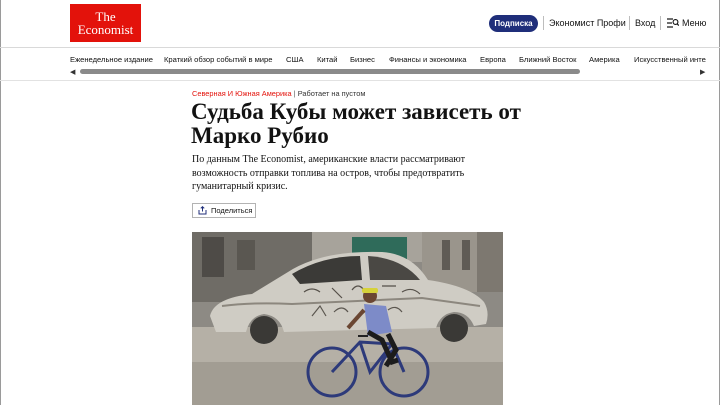 This screenshot has height=405, width=720. Describe the element at coordinates (547, 59) in the screenshot. I see `nav-item-middle-east: Ближний Восток` at that location.